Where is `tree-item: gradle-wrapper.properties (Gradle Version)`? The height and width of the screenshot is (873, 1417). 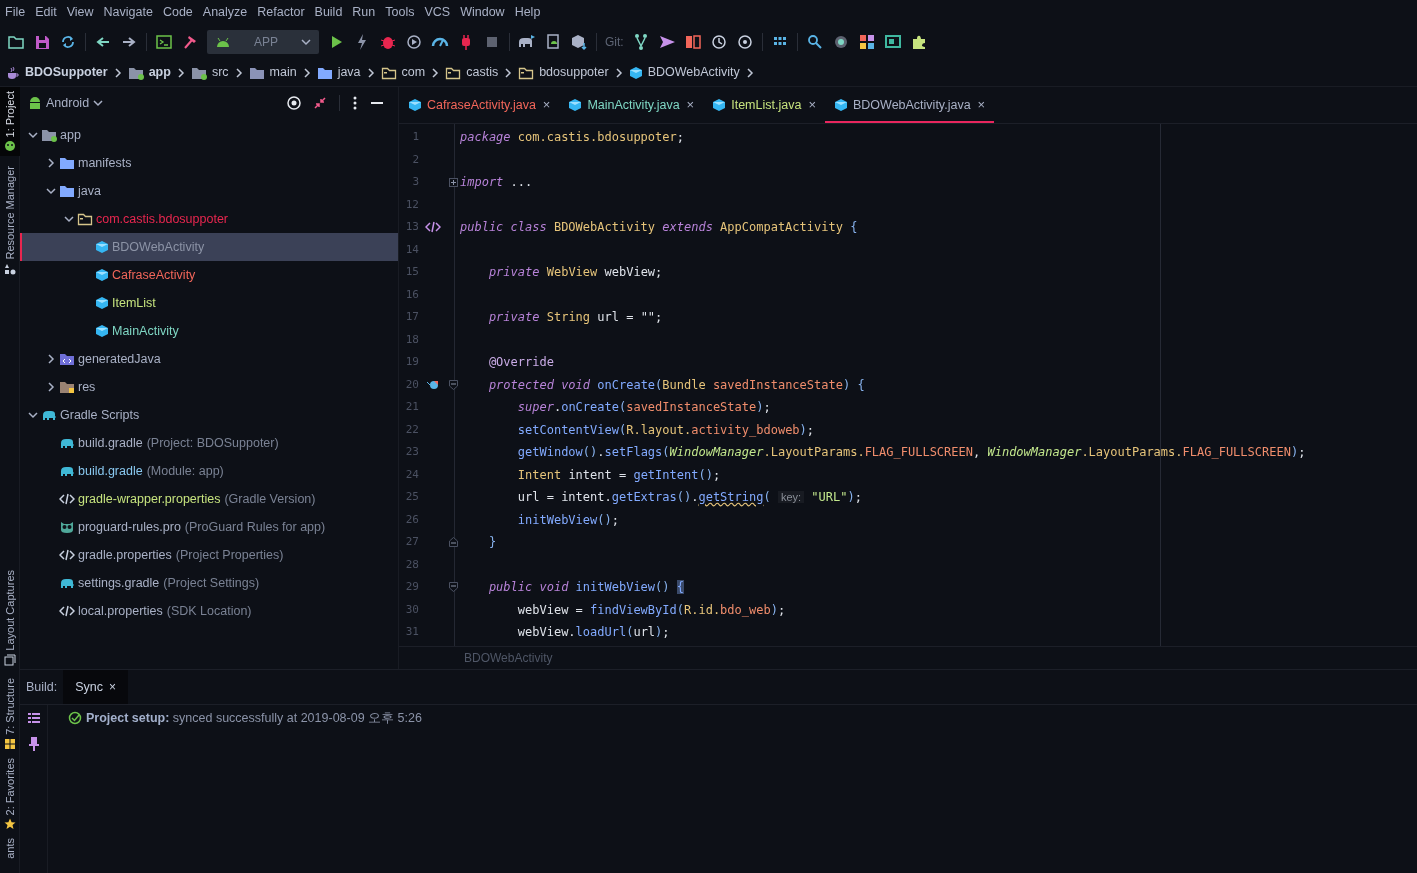 tree-item: gradle-wrapper.properties (Gradle Version) is located at coordinates (209, 499).